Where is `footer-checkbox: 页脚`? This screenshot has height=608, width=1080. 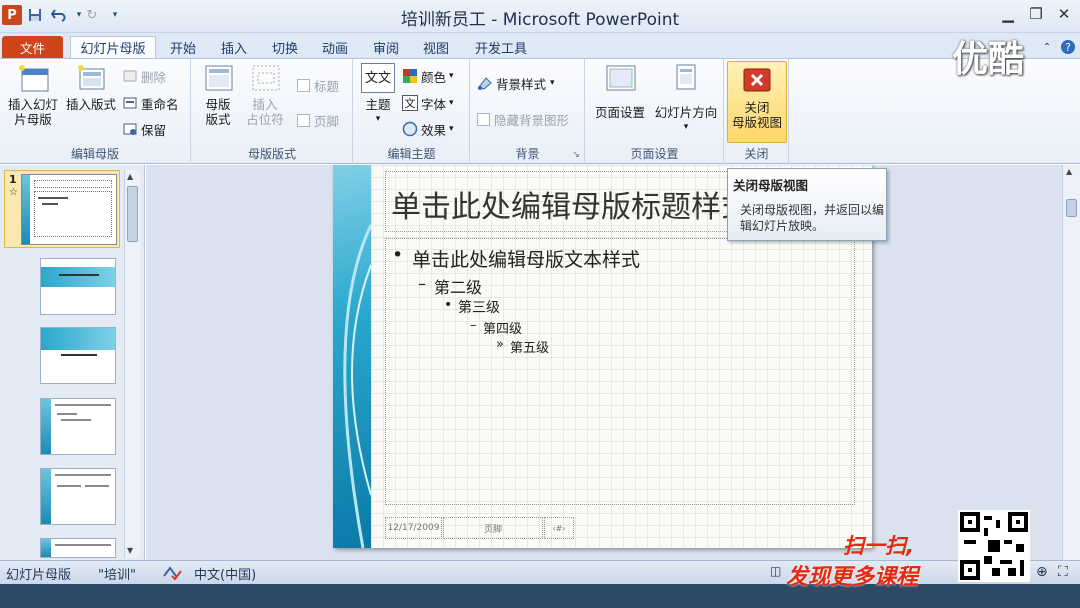
footer-checkbox: 页脚 is located at coordinates (318, 120).